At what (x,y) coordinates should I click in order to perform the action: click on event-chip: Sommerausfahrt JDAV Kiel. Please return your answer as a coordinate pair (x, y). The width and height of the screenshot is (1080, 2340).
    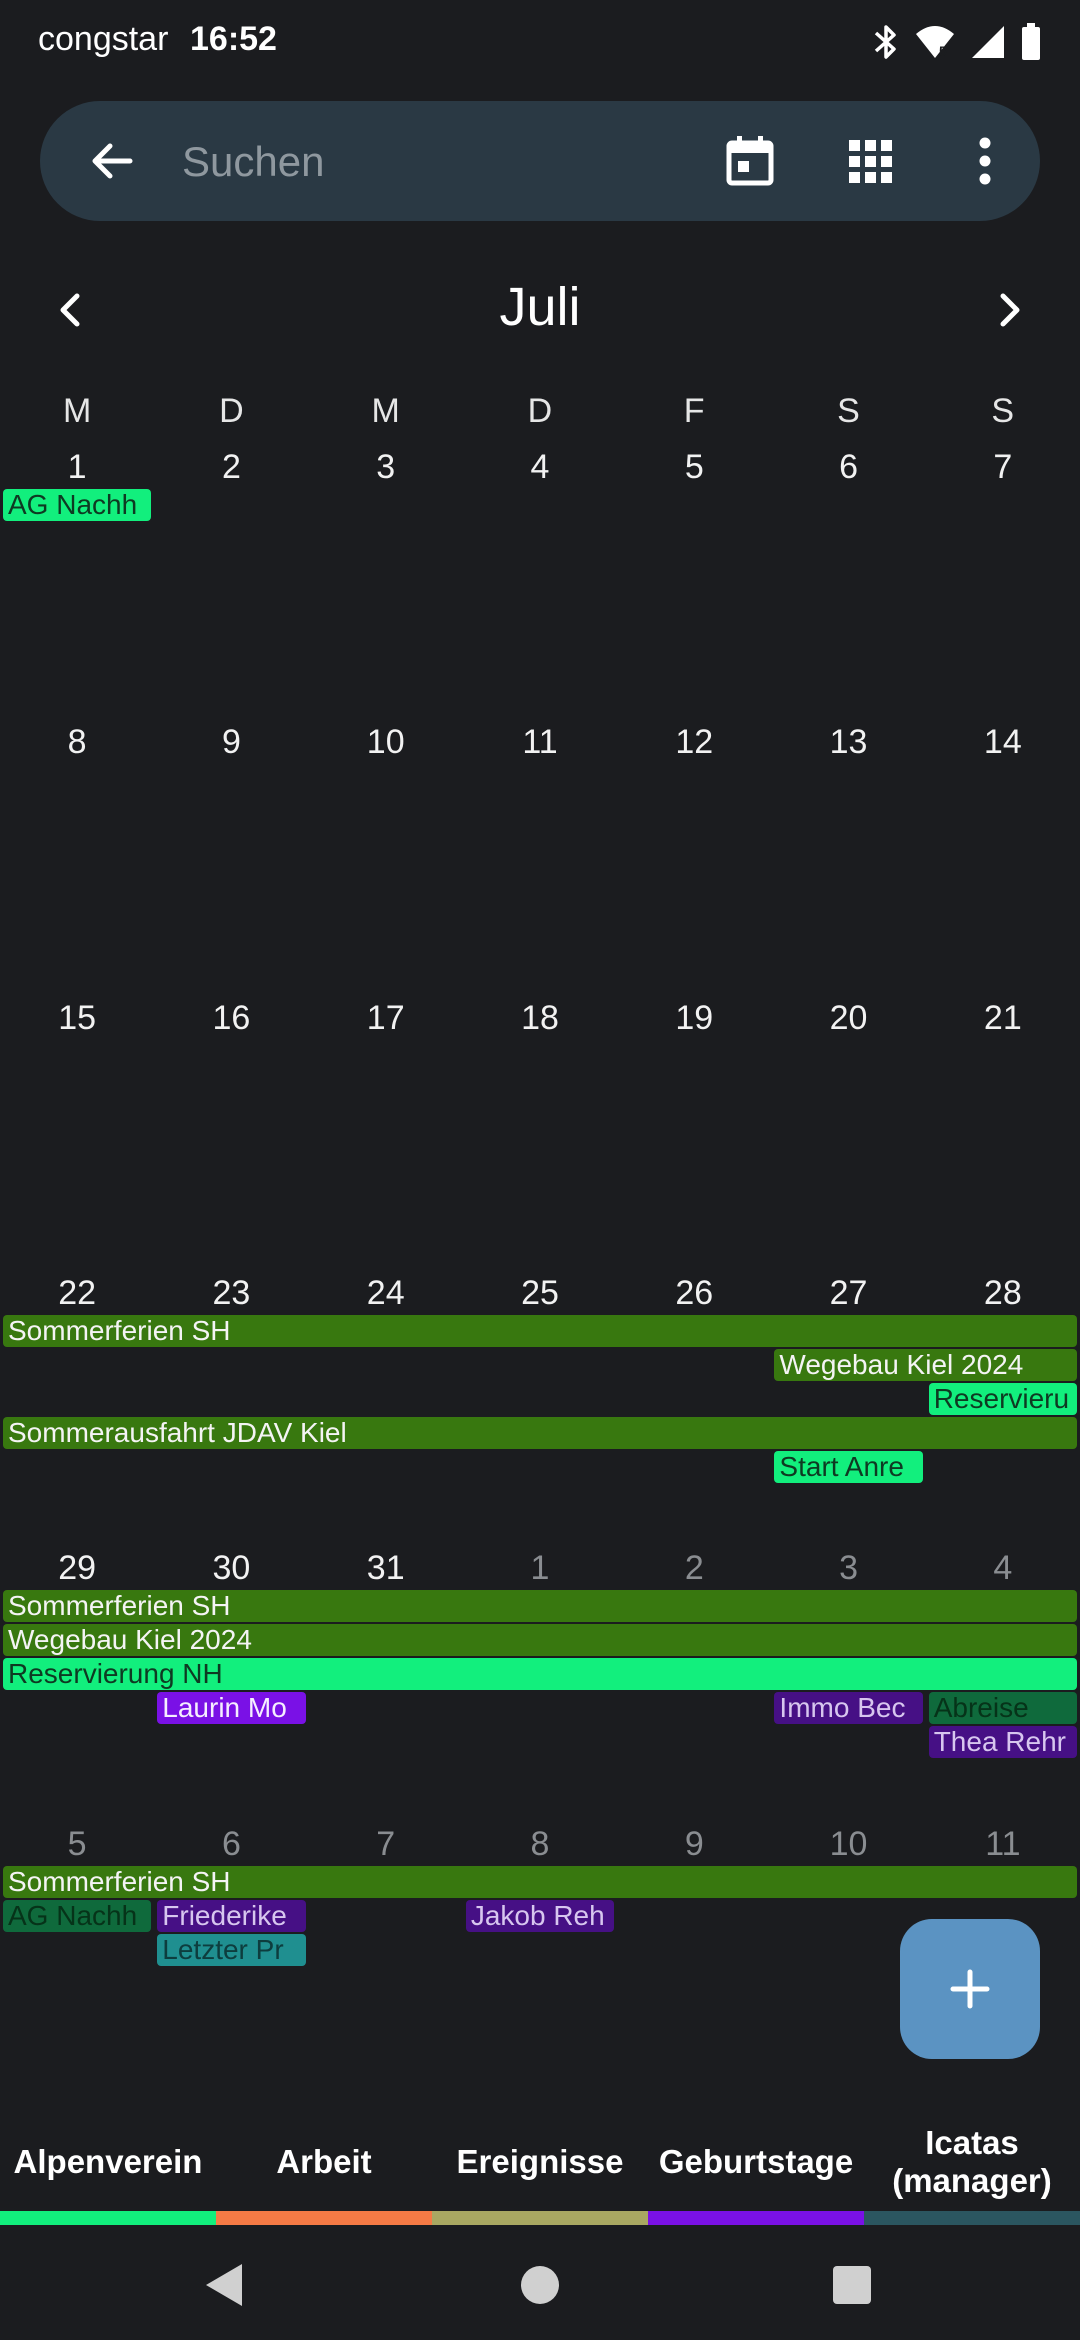
    Looking at the image, I should click on (540, 1433).